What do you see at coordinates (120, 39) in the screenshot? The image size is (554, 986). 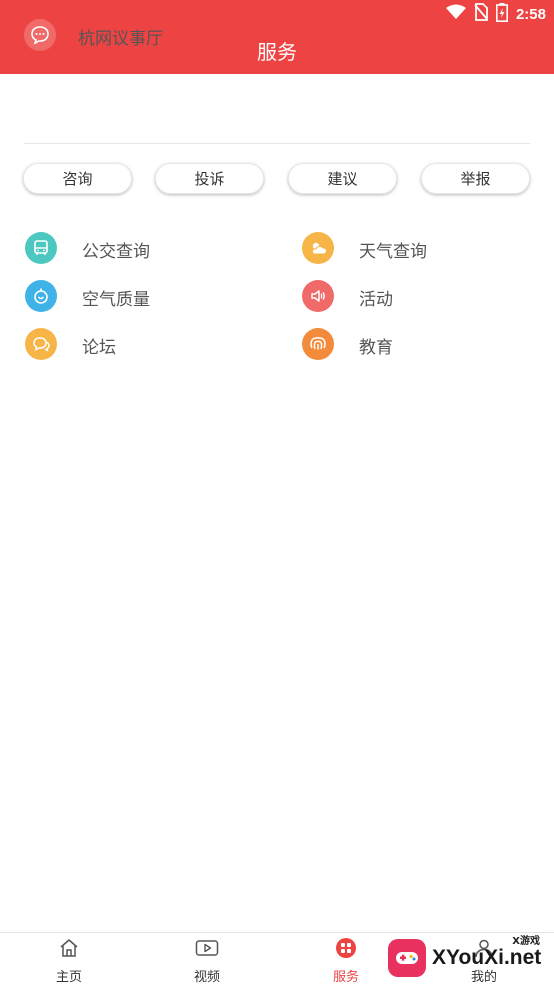 I see `hall-label: 杭网议事厅` at bounding box center [120, 39].